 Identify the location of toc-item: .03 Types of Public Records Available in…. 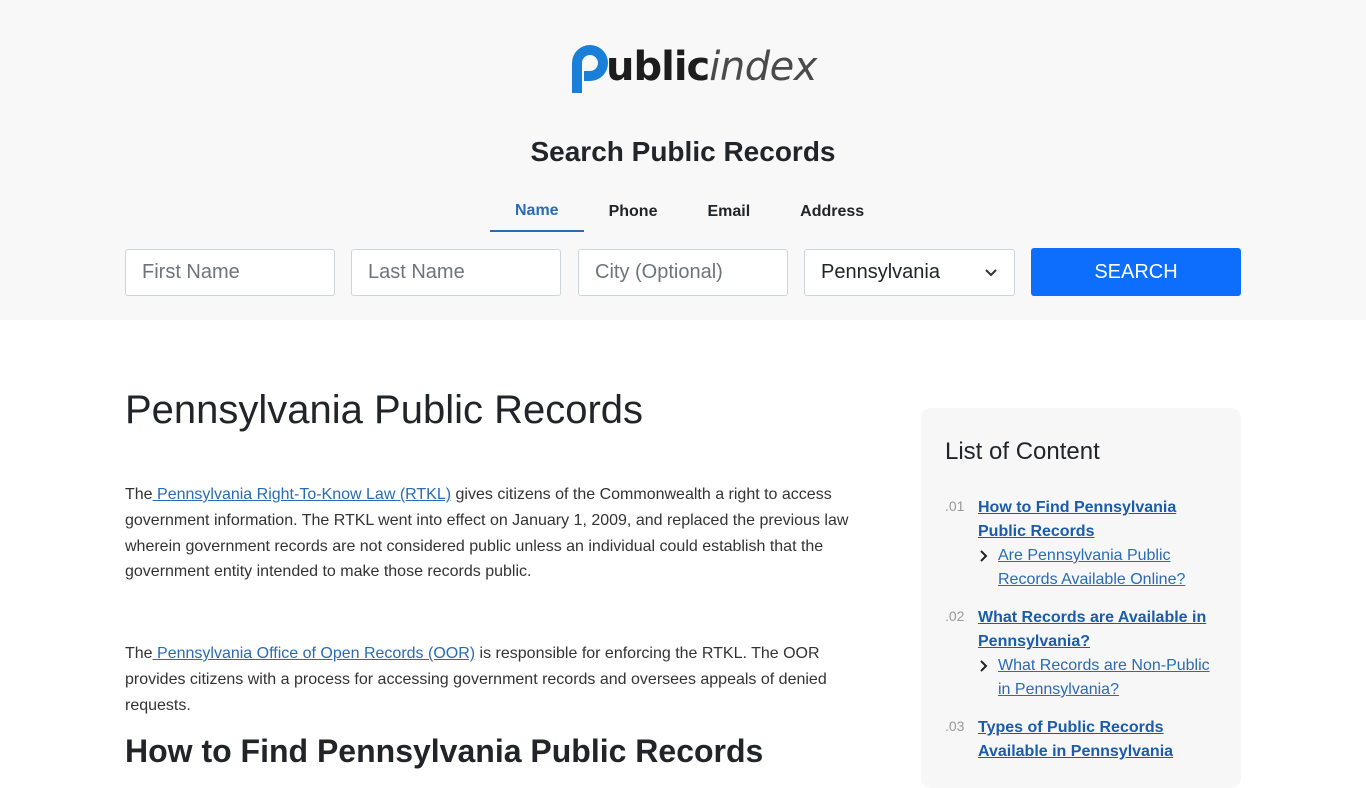
(1081, 740).